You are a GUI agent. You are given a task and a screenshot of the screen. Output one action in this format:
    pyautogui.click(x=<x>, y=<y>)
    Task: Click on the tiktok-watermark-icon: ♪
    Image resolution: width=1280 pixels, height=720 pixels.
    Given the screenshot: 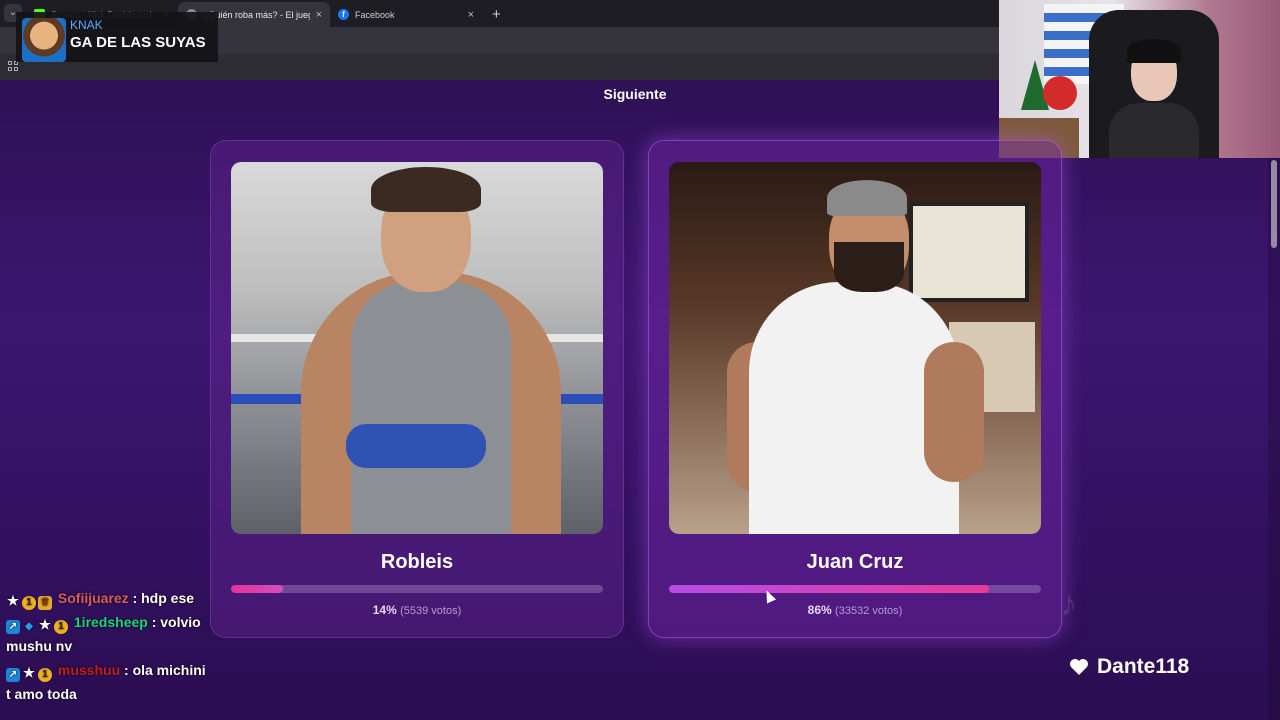 What is the action you would take?
    pyautogui.click(x=1068, y=604)
    